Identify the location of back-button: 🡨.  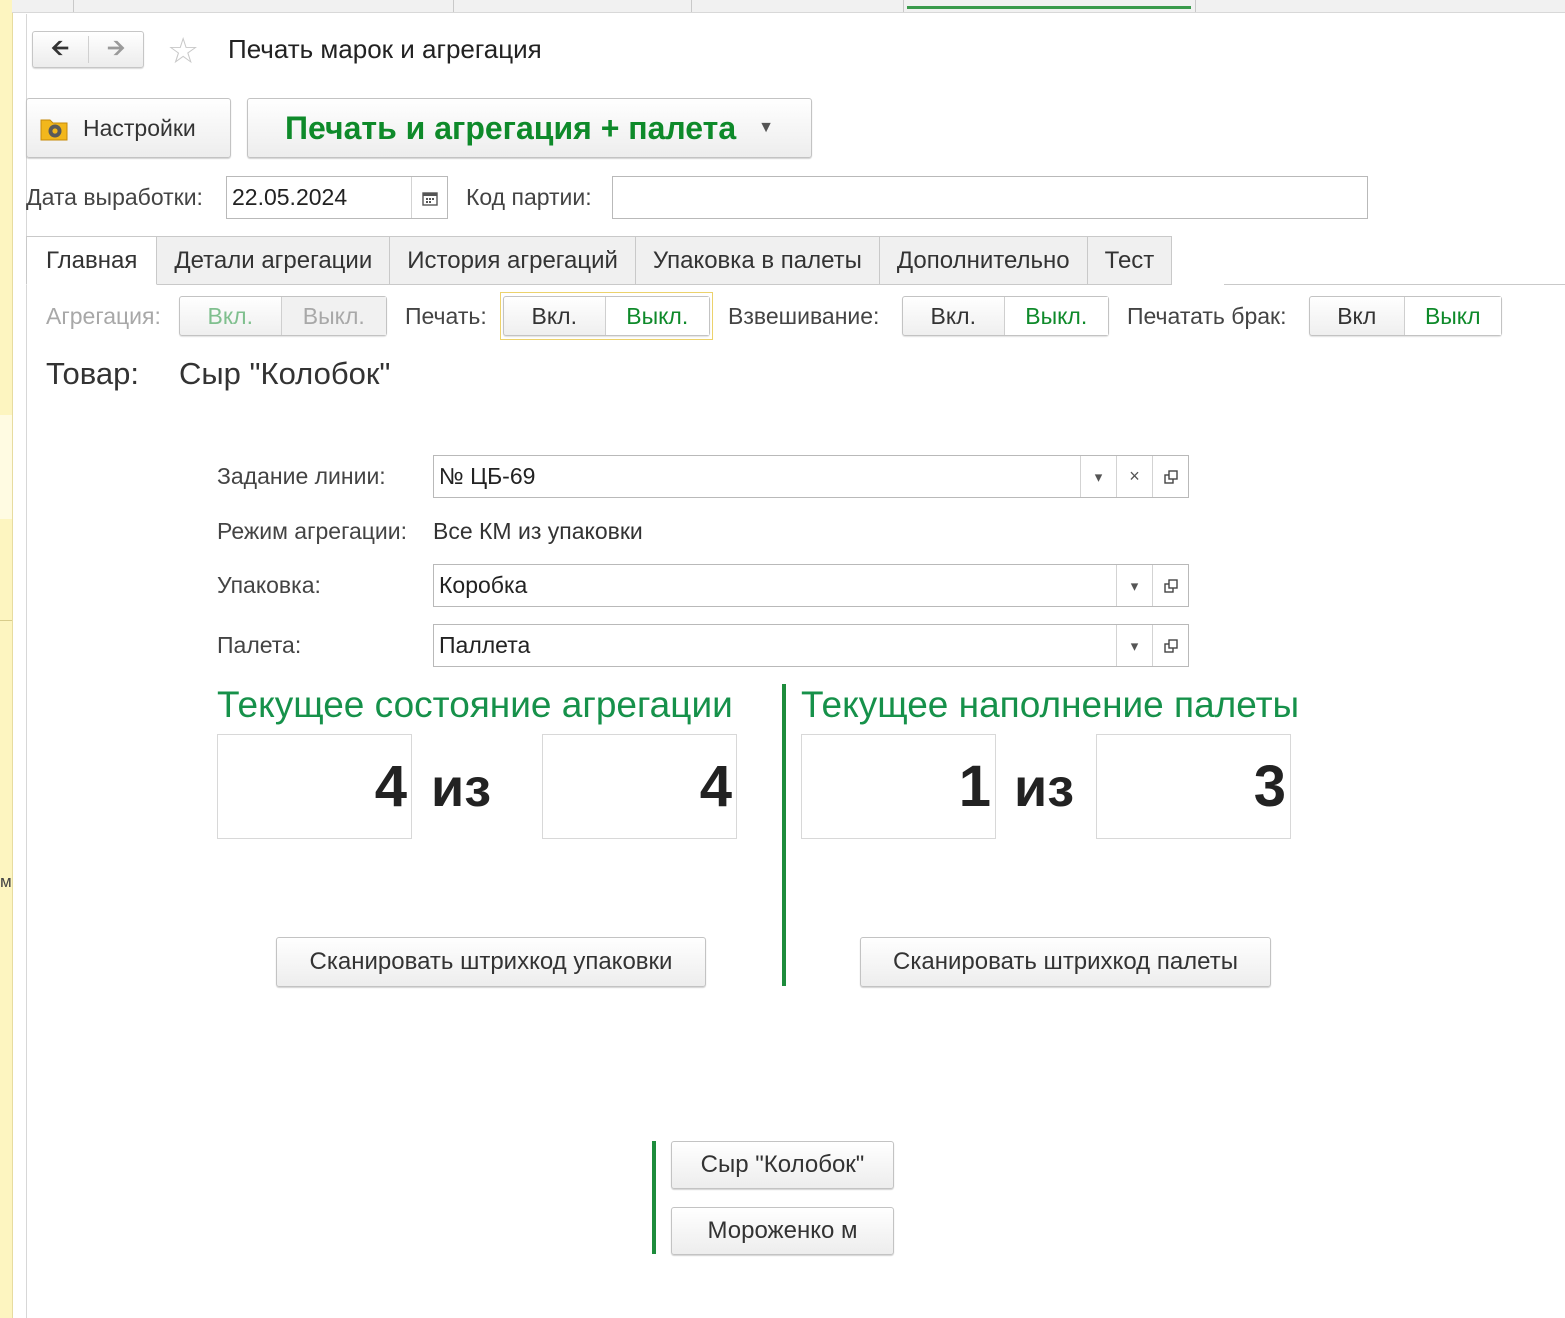
(60, 49).